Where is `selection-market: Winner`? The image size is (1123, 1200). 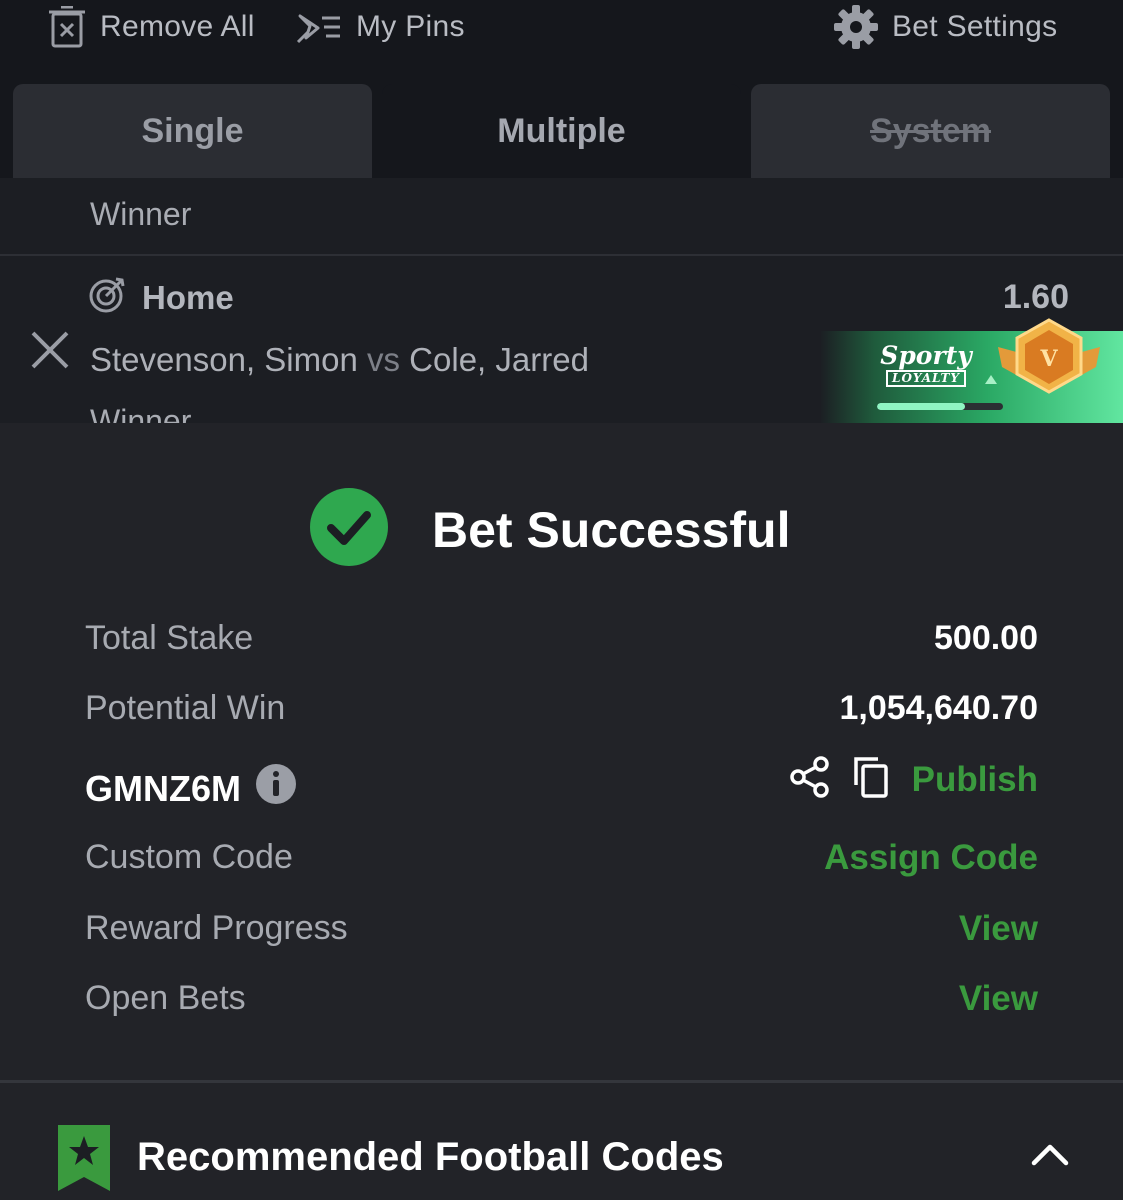
selection-market: Winner is located at coordinates (141, 413).